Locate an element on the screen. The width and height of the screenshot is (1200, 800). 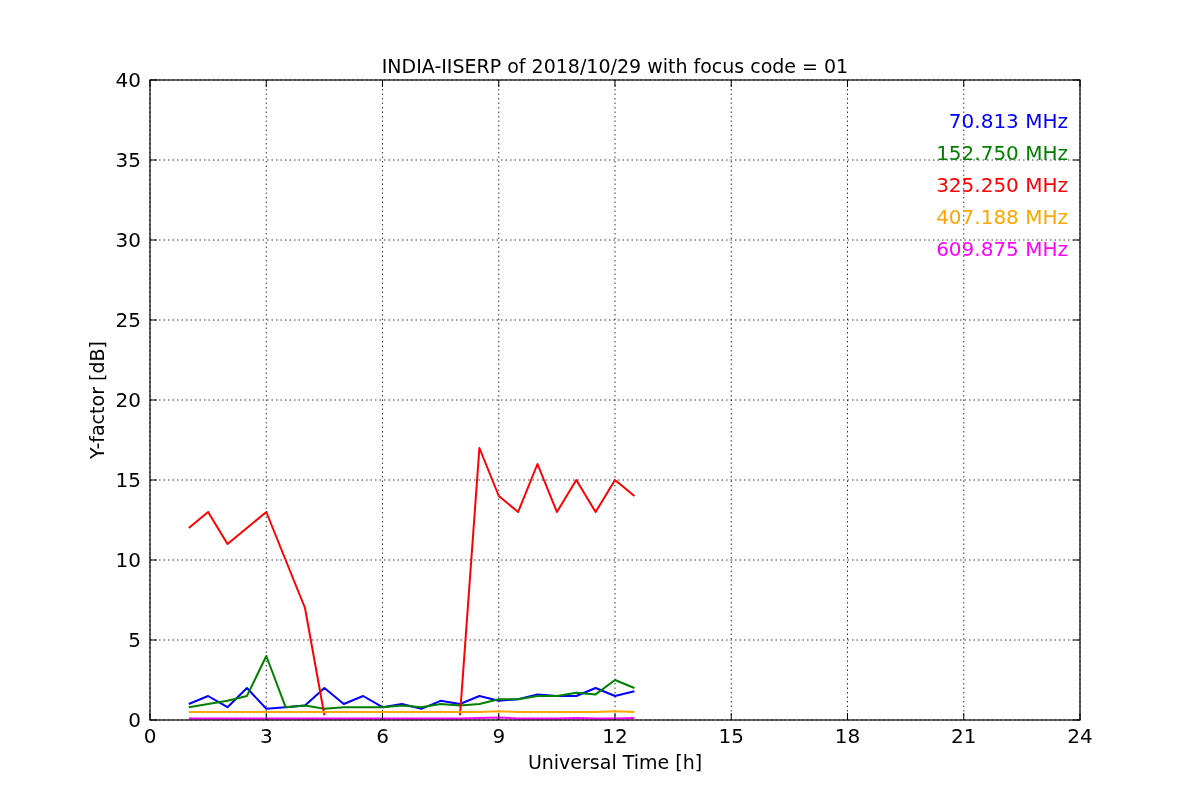
x-tick-label: 15 is located at coordinates (731, 736).